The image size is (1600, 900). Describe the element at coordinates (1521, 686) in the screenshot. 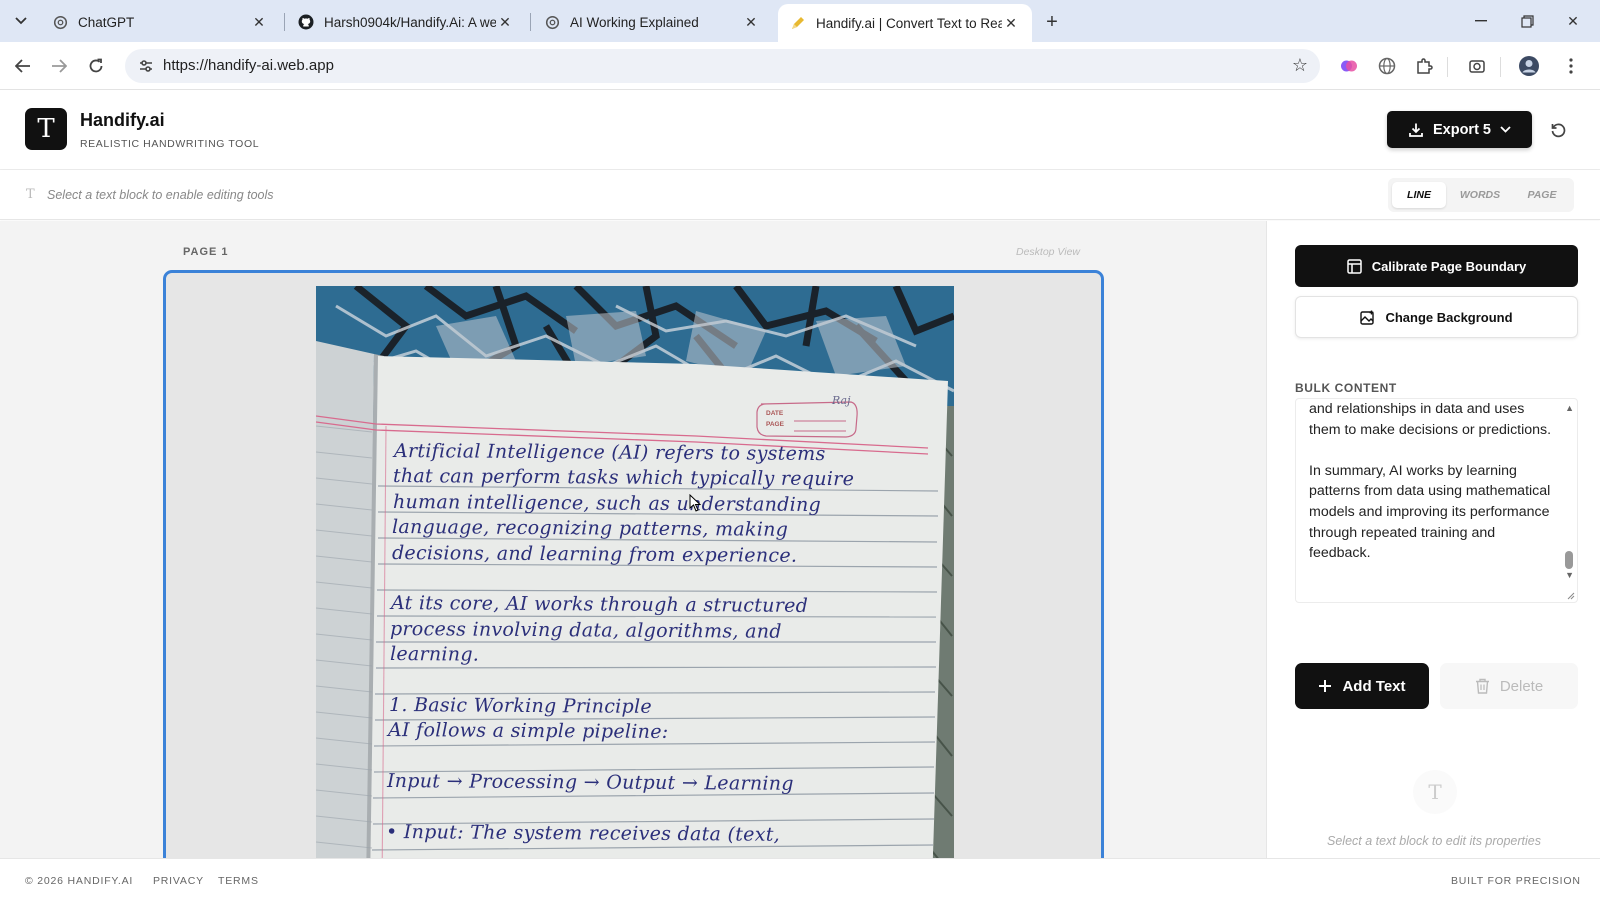

I see `delete-label: Delete` at that location.